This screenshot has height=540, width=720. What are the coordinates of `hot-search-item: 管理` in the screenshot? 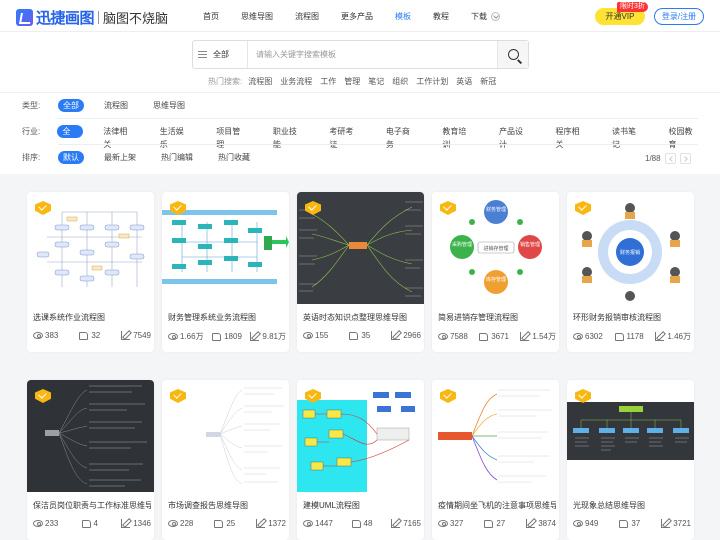 It's located at (352, 81).